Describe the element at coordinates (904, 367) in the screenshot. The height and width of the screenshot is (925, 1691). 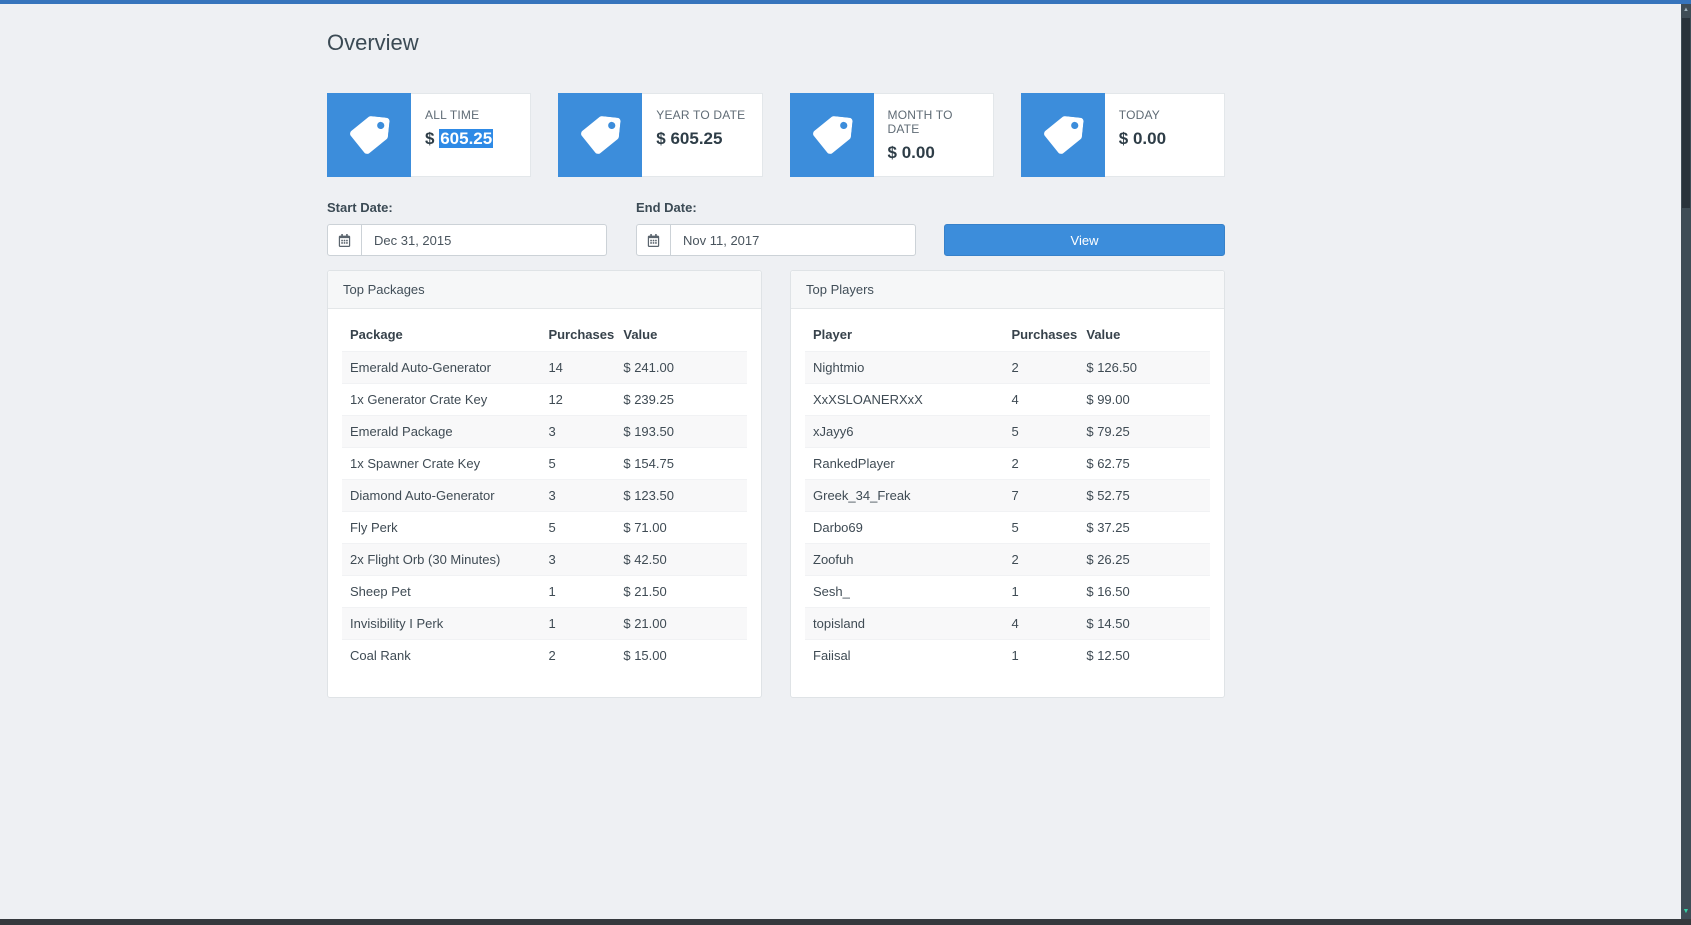
I see `table-cell: Nightmio` at that location.